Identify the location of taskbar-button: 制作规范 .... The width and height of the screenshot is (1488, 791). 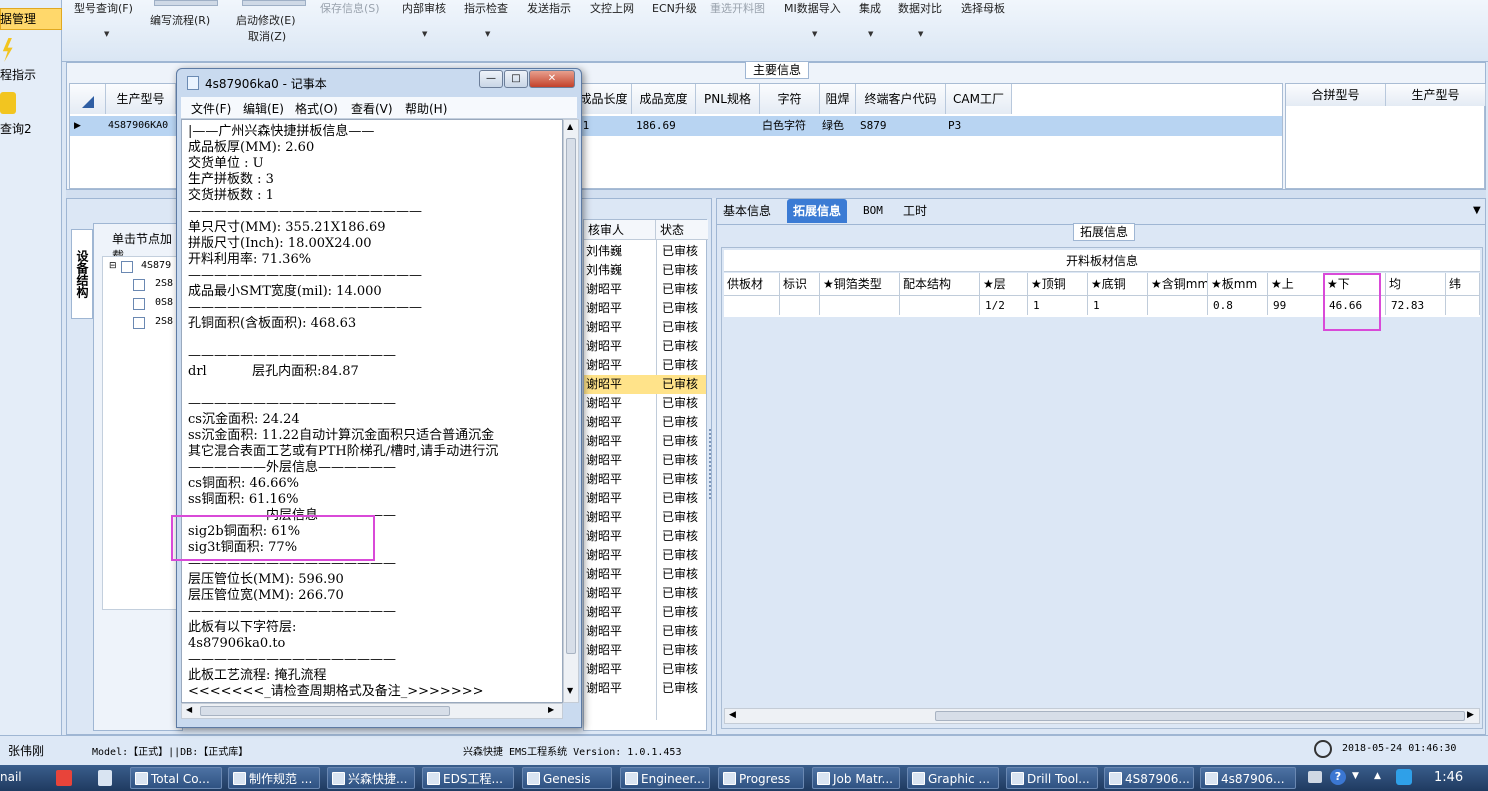
(274, 778).